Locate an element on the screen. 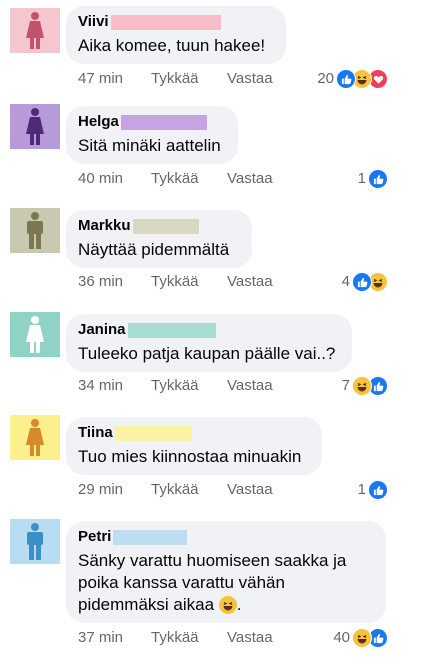  comment-actions: 36 min Tykkää Vastaa 4 is located at coordinates (233, 282).